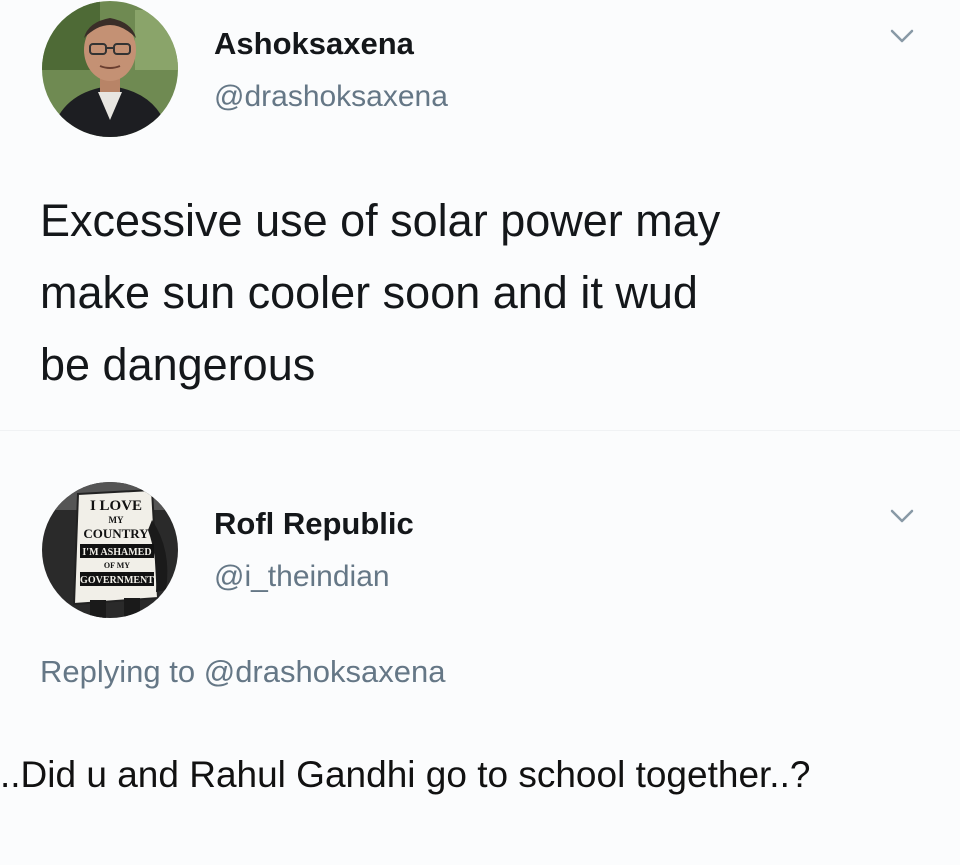 This screenshot has width=960, height=865. Describe the element at coordinates (116, 520) in the screenshot. I see `sign-text: MY` at that location.